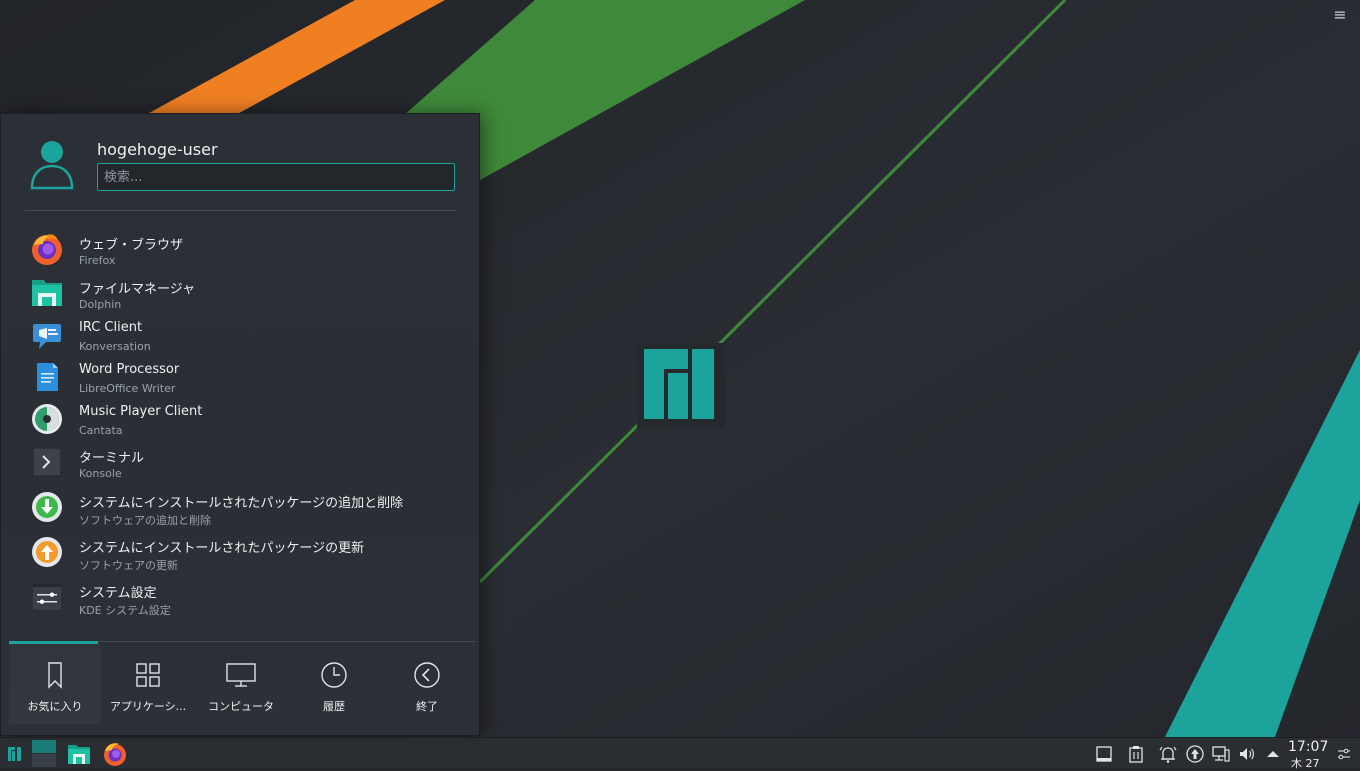 The width and height of the screenshot is (1360, 771). I want to click on app-subtitle: KDE システム設定, so click(125, 610).